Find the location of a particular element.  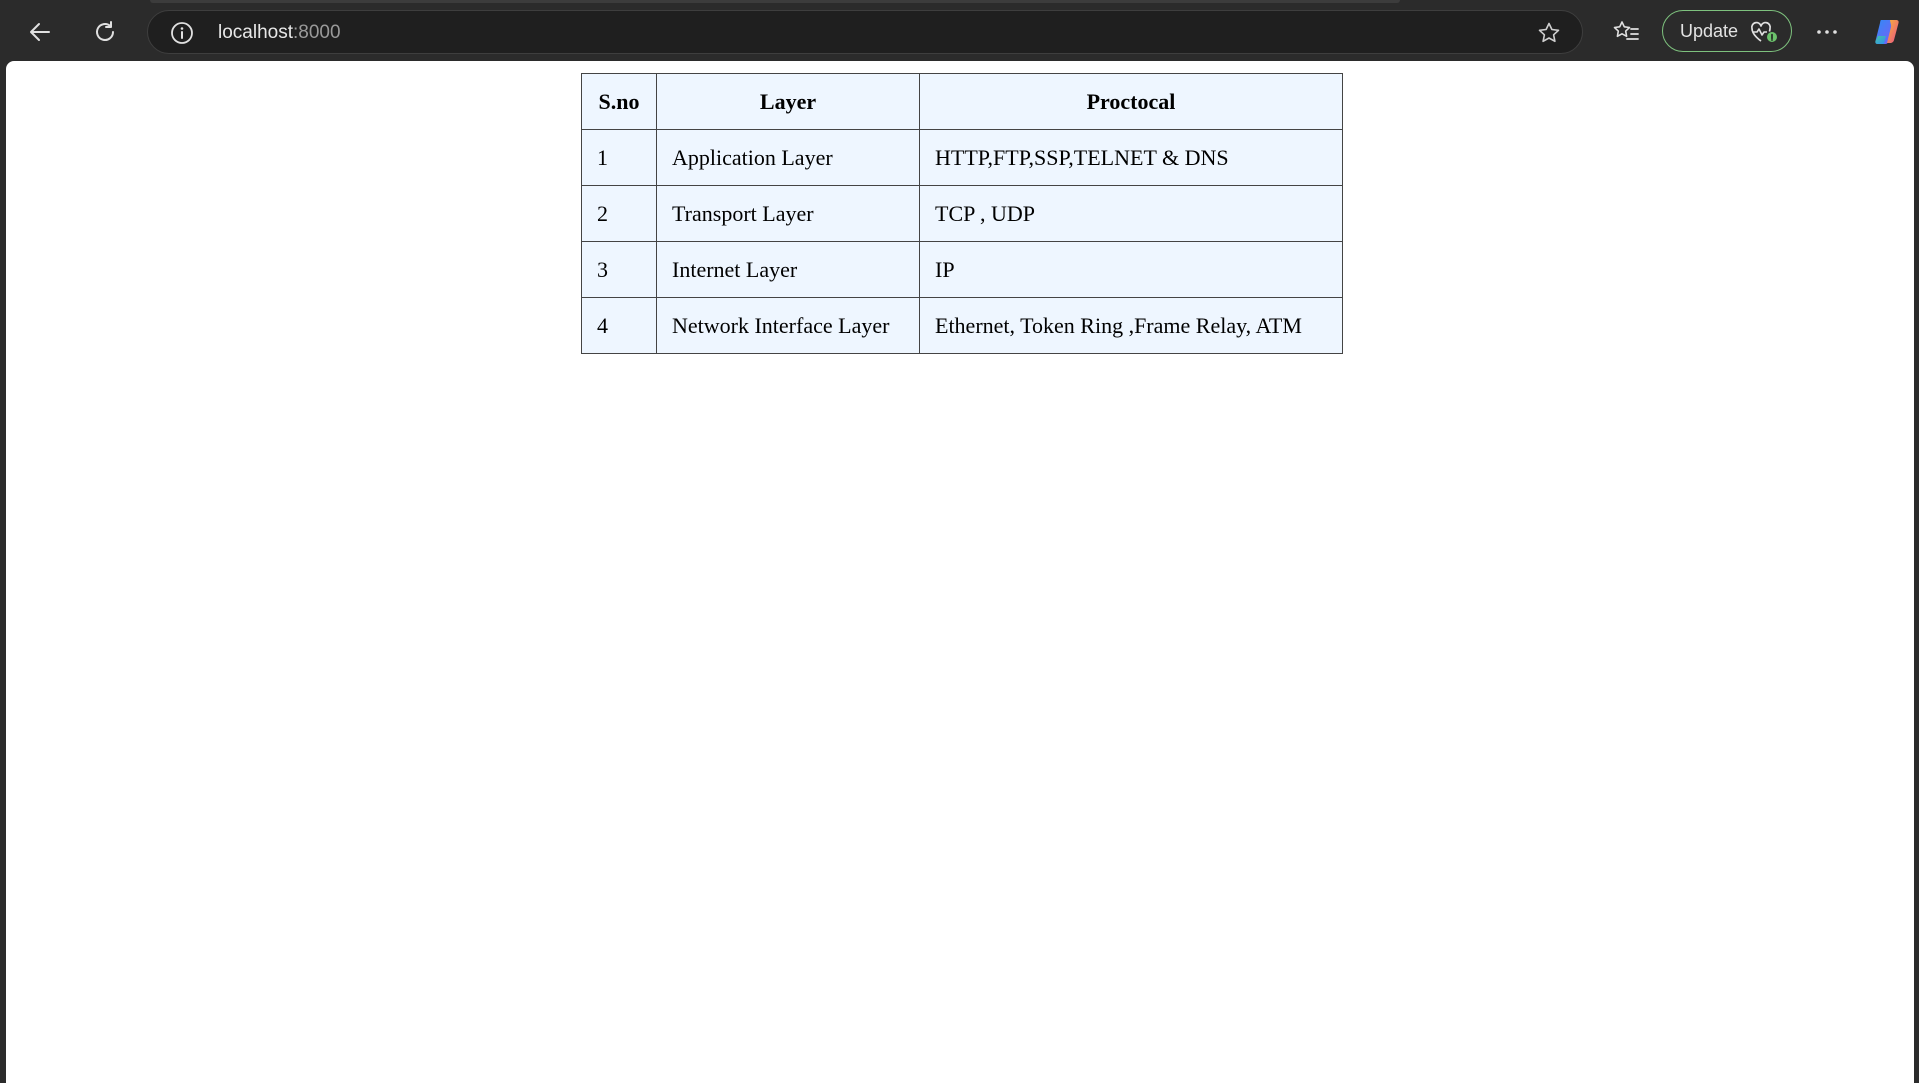

more-icon is located at coordinates (1827, 32).